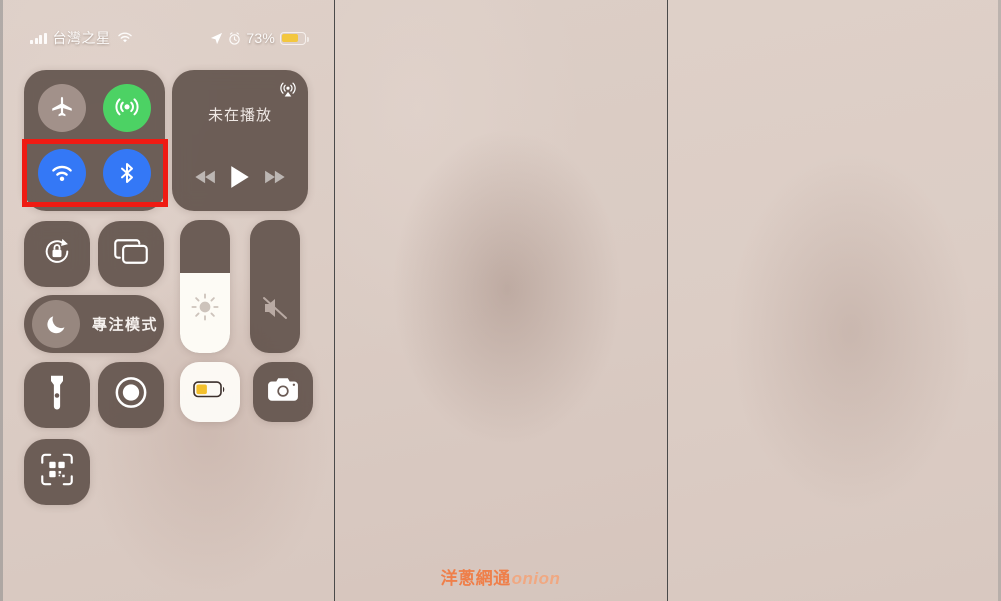  I want to click on screen-record-toggle, so click(131, 395).